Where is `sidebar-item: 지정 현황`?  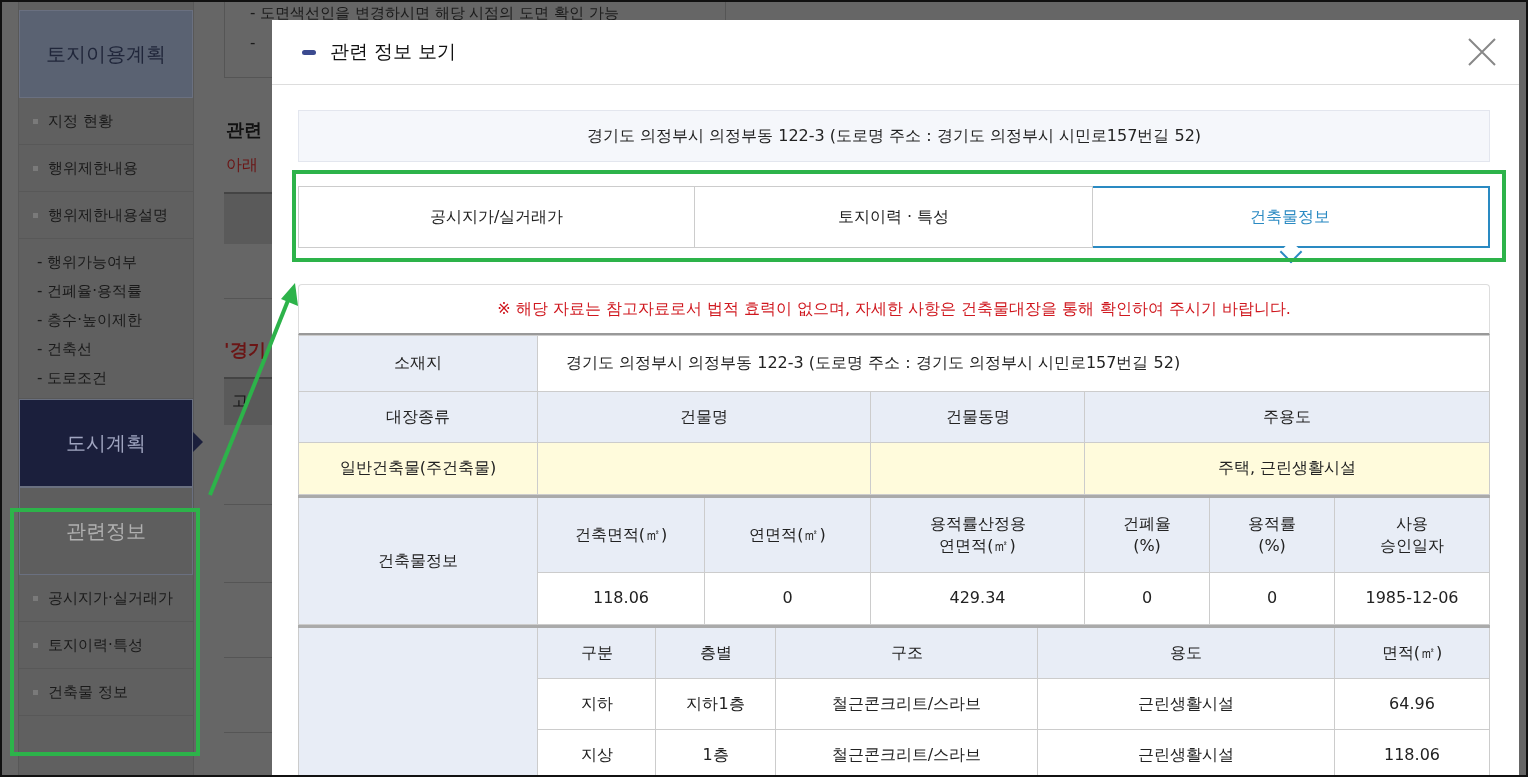
sidebar-item: 지정 현황 is located at coordinates (106, 121).